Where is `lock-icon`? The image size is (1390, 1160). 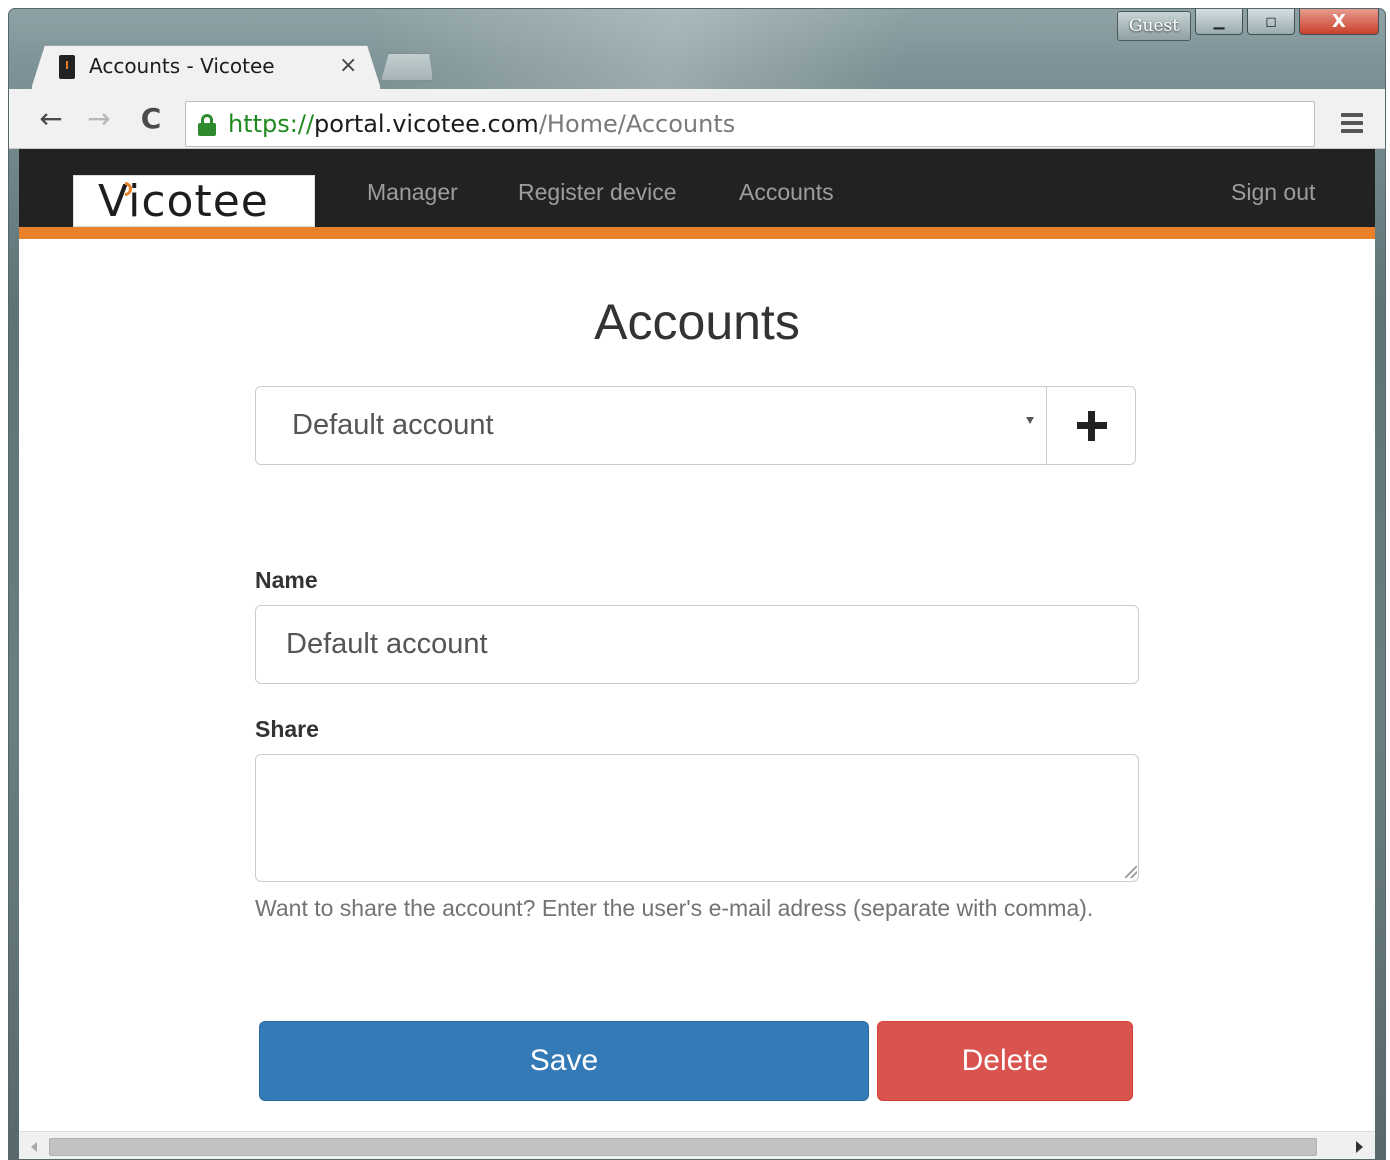
lock-icon is located at coordinates (207, 125).